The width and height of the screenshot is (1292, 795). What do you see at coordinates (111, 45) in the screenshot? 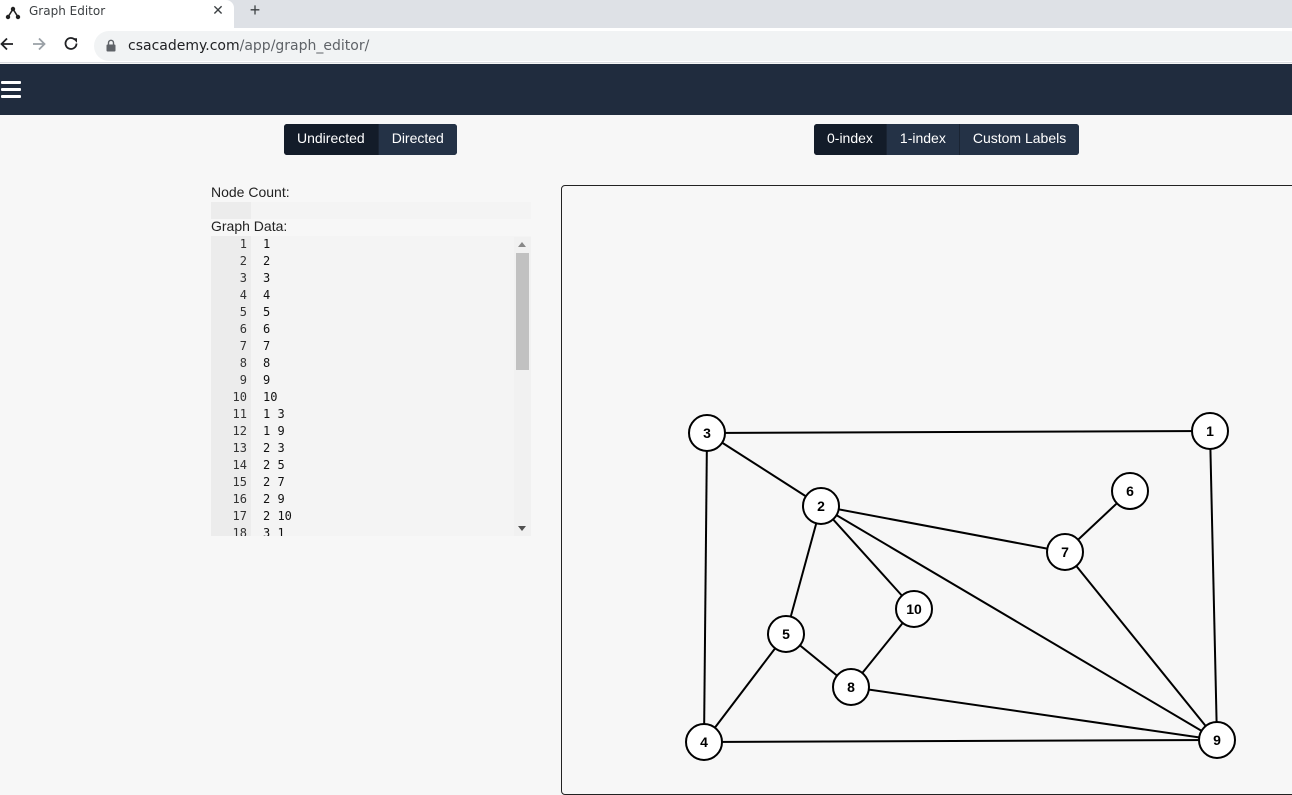
I see `lock-icon` at bounding box center [111, 45].